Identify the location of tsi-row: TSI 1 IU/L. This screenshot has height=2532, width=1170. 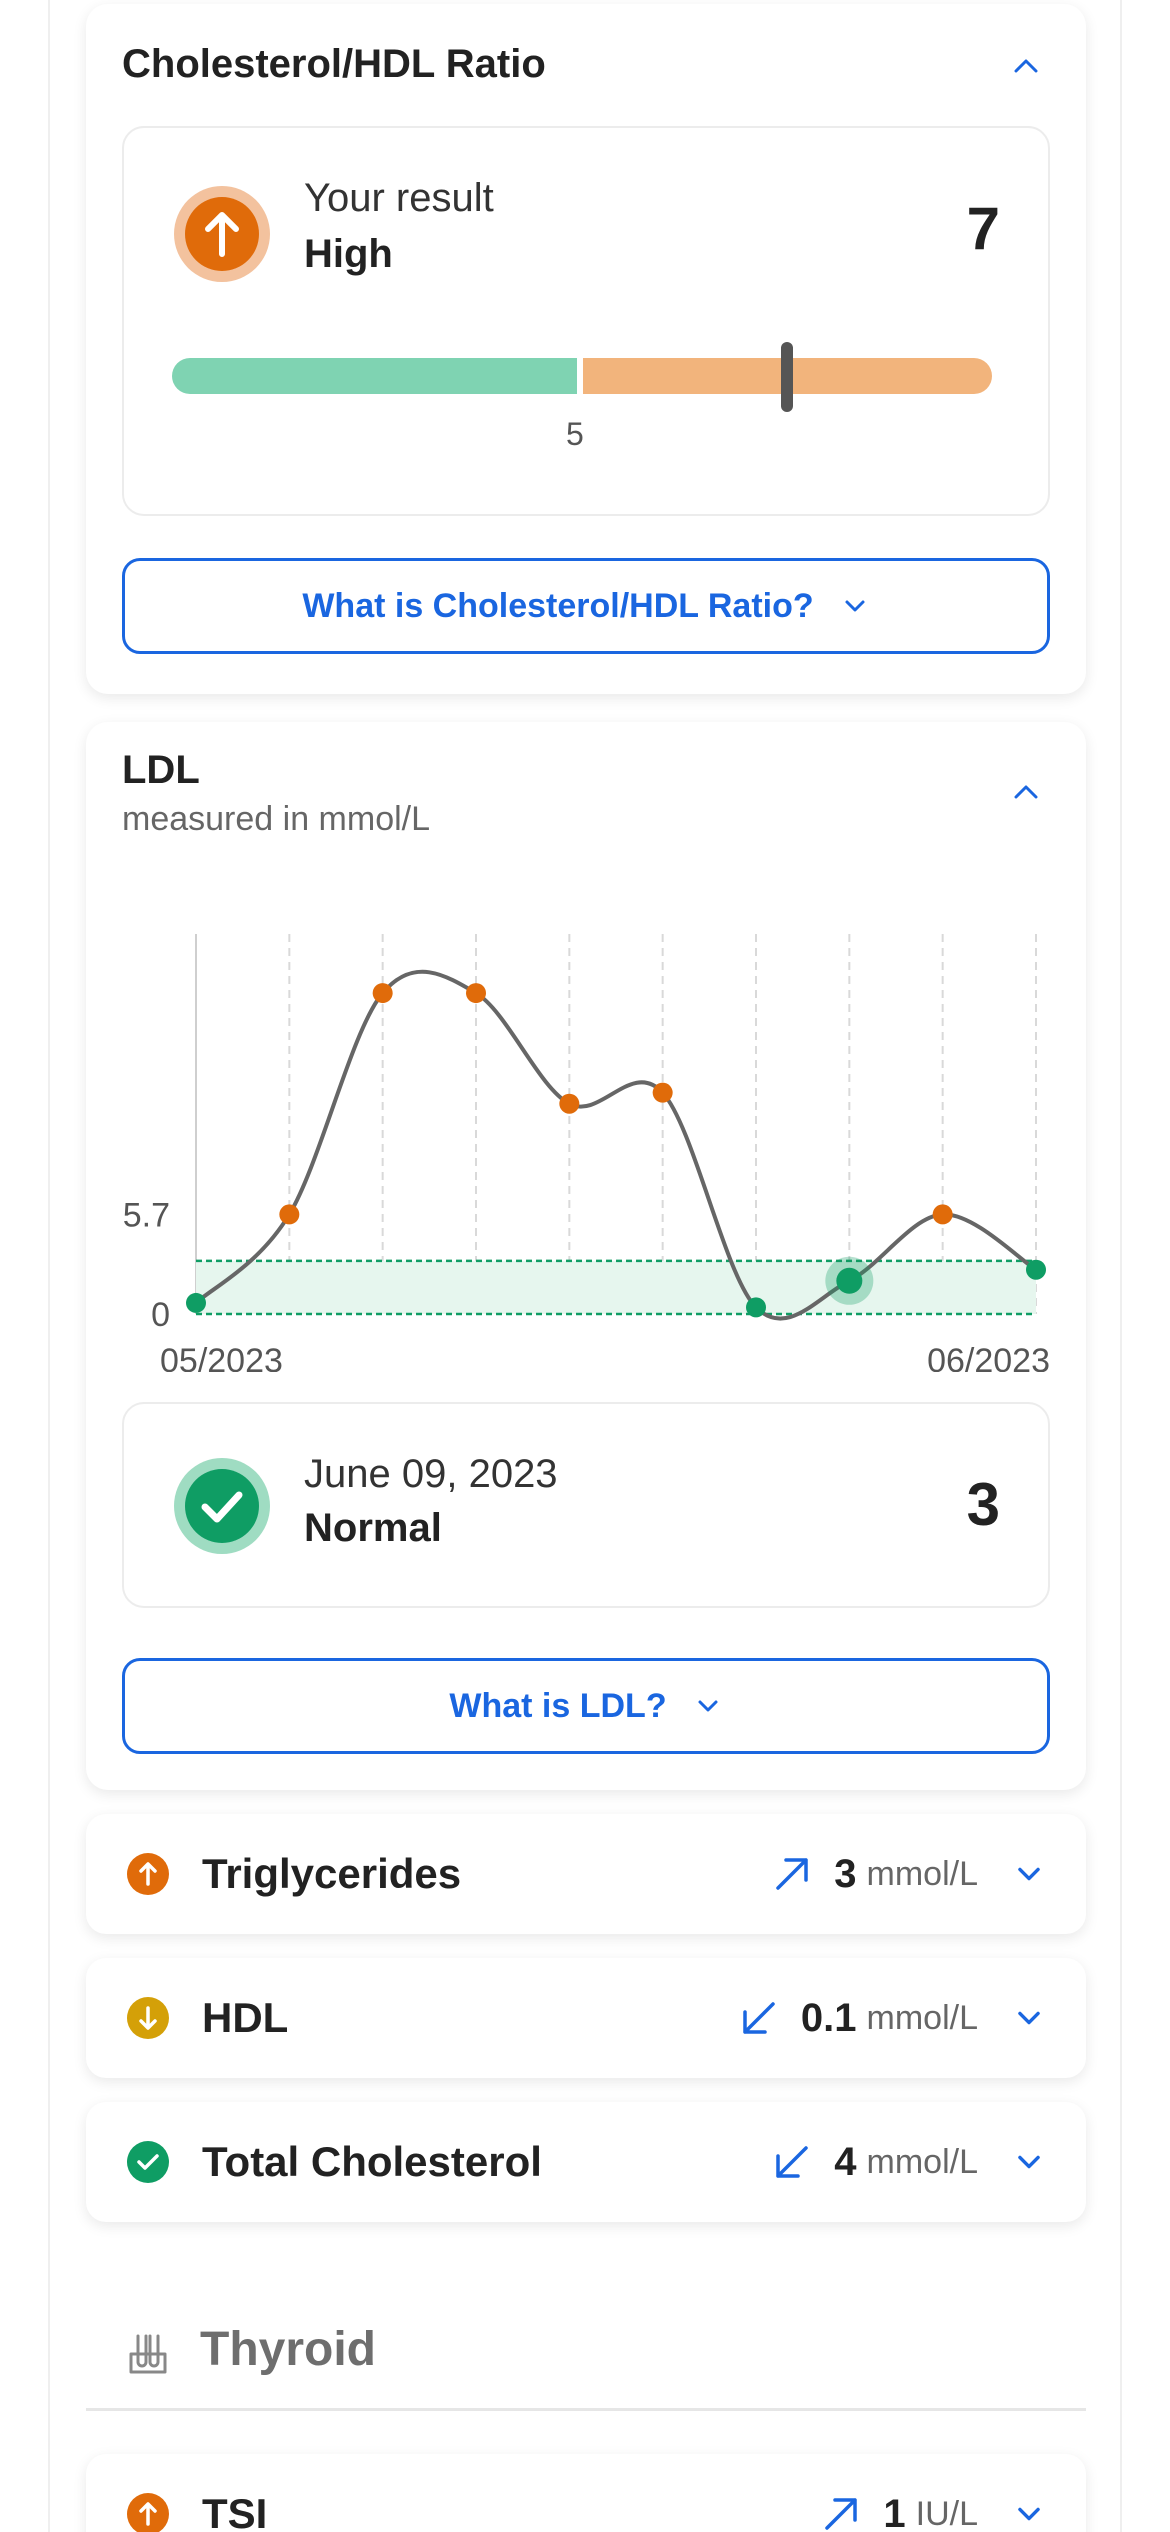
(586, 2493).